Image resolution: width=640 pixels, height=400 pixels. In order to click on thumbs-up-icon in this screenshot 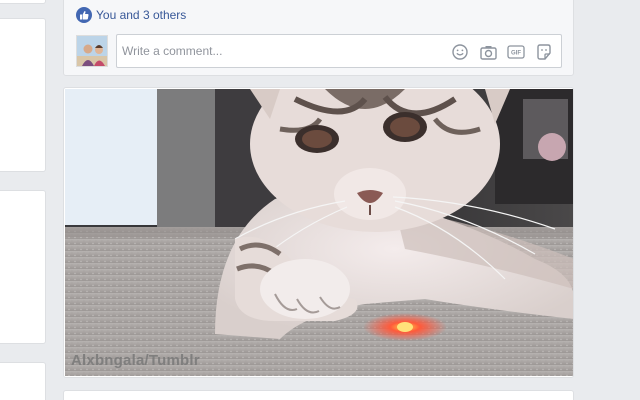, I will do `click(84, 15)`.